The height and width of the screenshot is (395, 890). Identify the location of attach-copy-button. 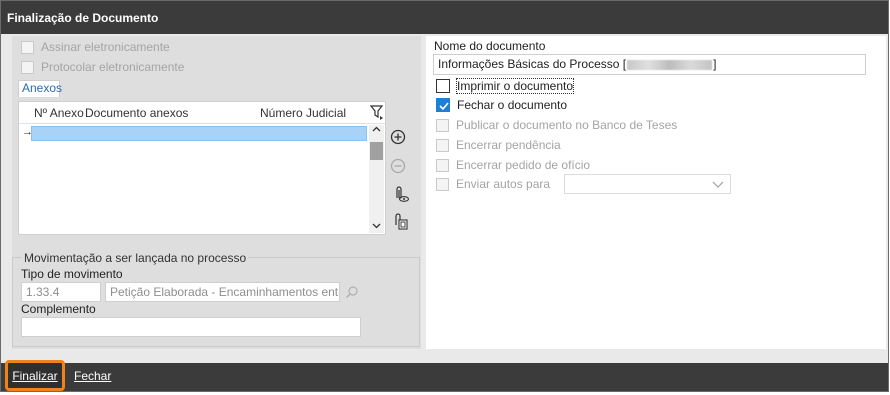
(401, 222).